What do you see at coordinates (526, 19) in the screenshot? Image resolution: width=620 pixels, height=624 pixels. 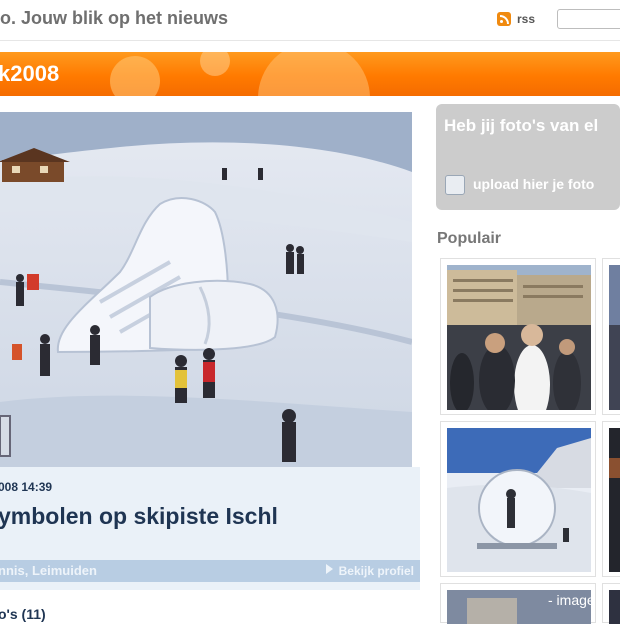 I see `rss-label: rss` at bounding box center [526, 19].